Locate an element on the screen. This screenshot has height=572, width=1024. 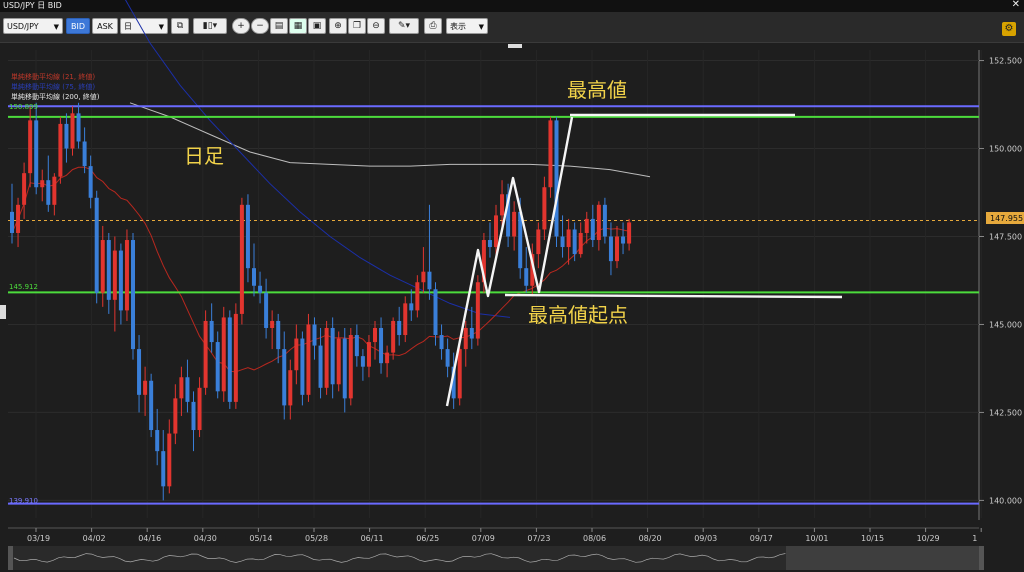
time-tick-label: 10/29 is located at coordinates (928, 538).